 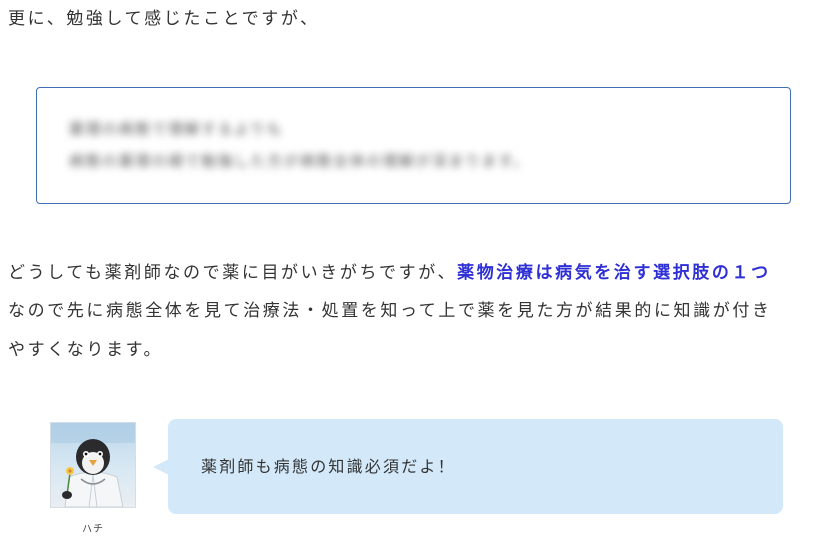 What do you see at coordinates (86, 350) in the screenshot?
I see `body-paragraph-line: やすくなります。` at bounding box center [86, 350].